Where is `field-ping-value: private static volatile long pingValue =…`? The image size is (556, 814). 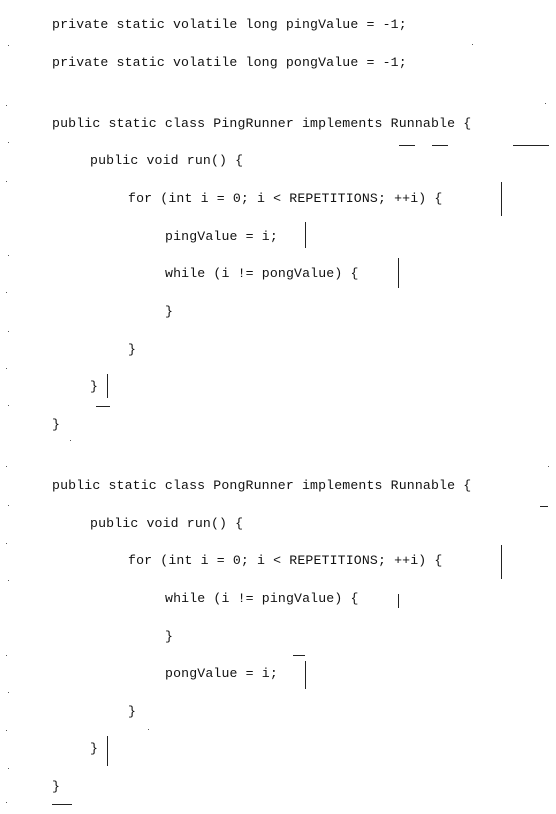
field-ping-value: private static volatile long pingValue =… is located at coordinates (229, 24).